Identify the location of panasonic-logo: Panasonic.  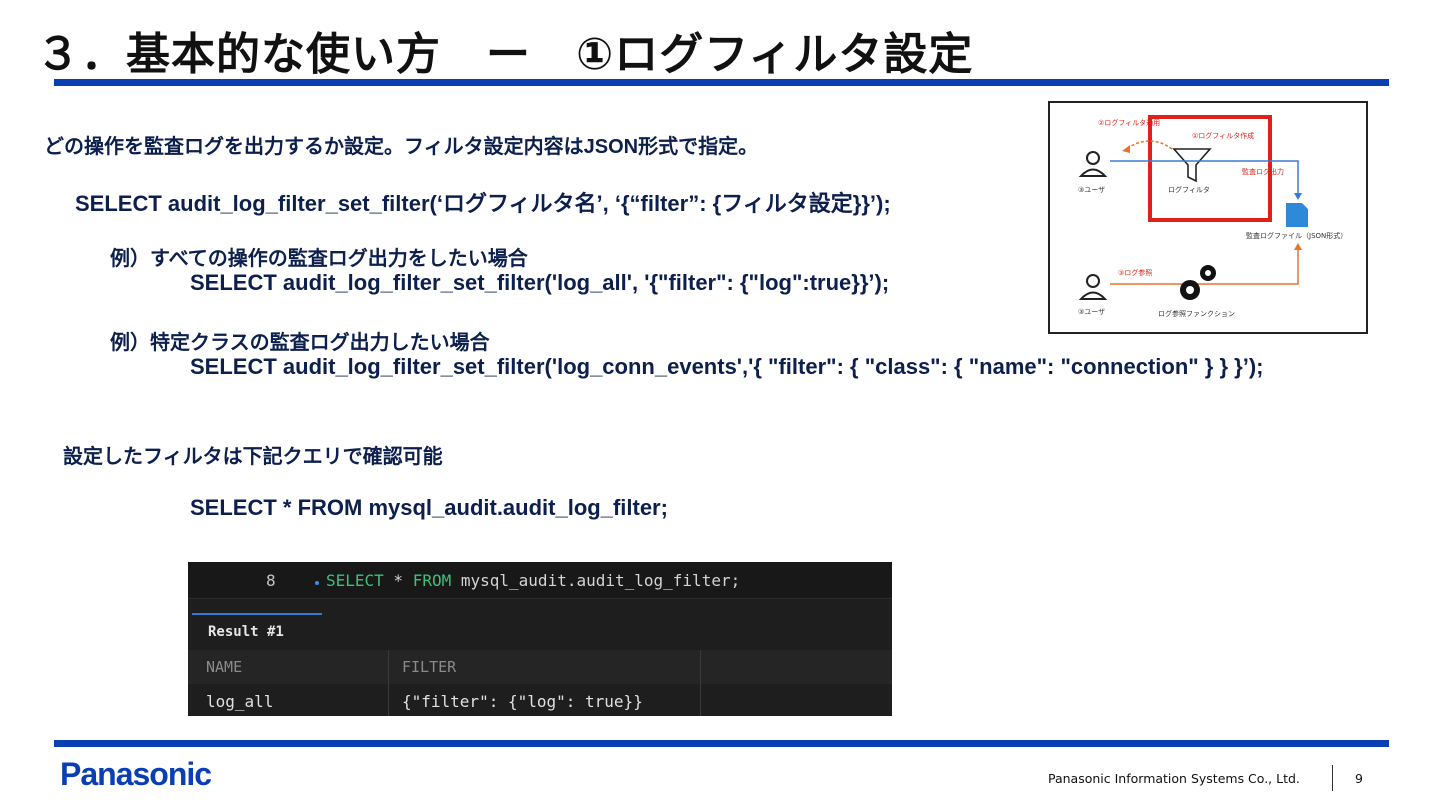
(136, 774).